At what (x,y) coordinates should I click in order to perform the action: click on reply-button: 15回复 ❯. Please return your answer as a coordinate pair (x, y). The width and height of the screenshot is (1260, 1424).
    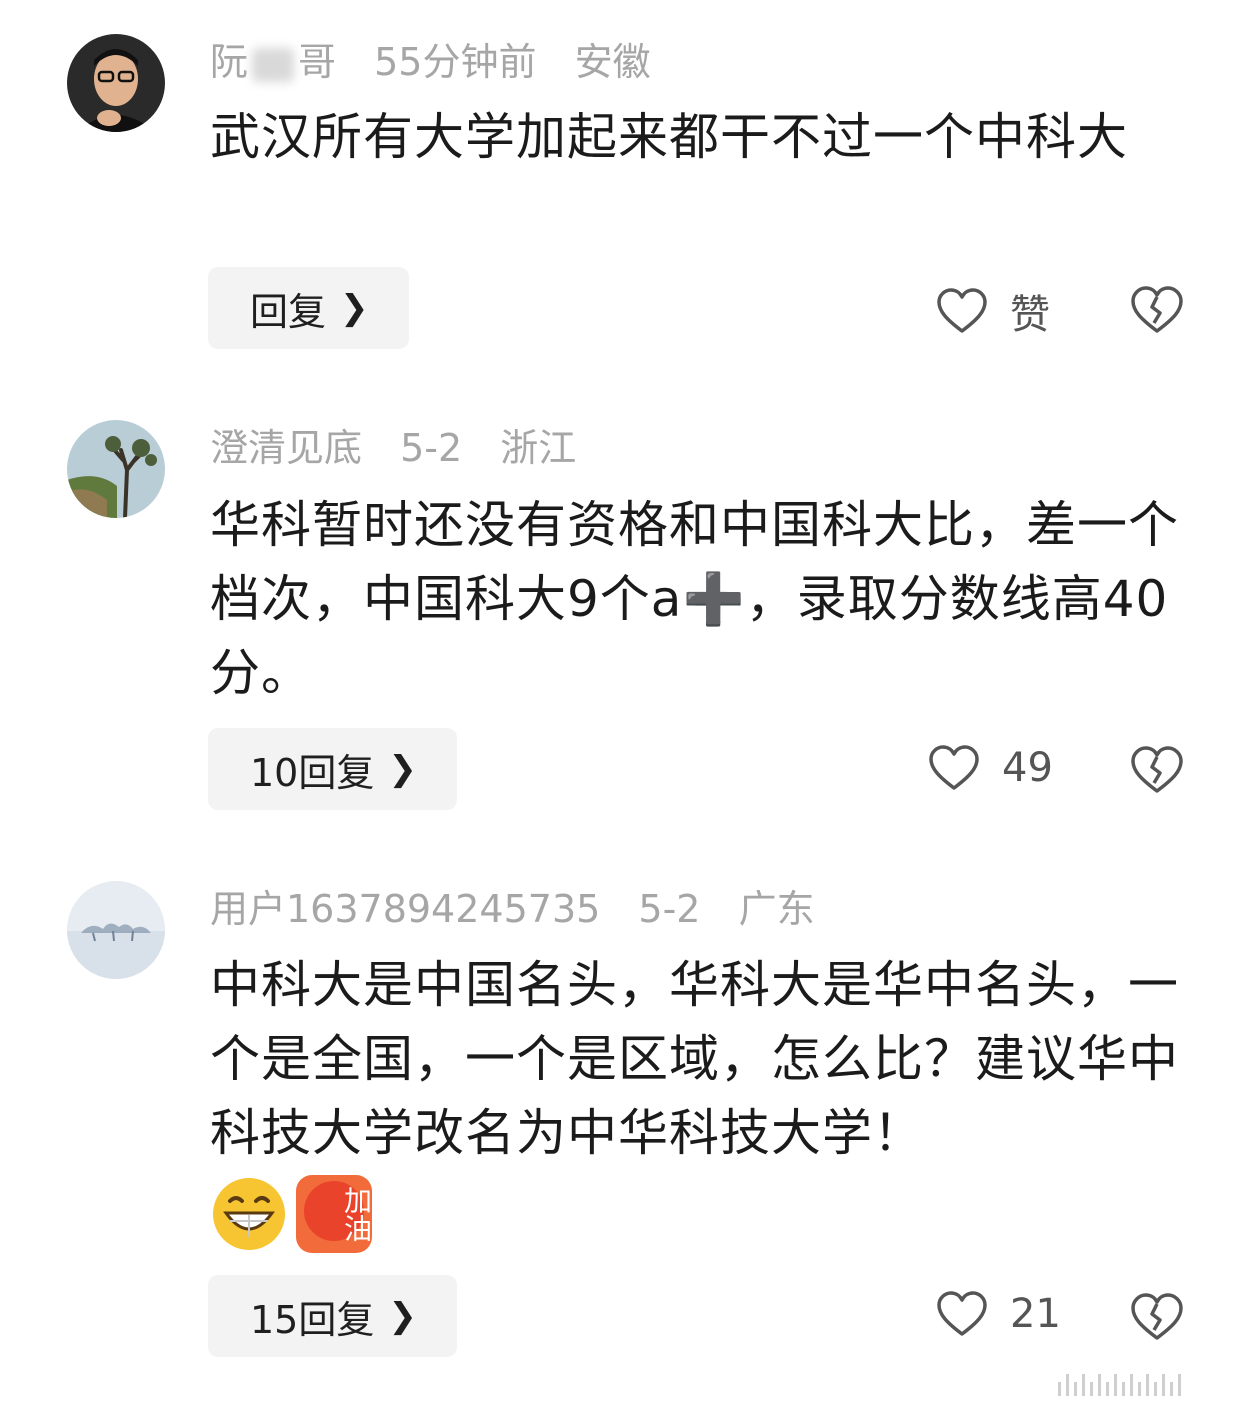
    Looking at the image, I should click on (332, 1316).